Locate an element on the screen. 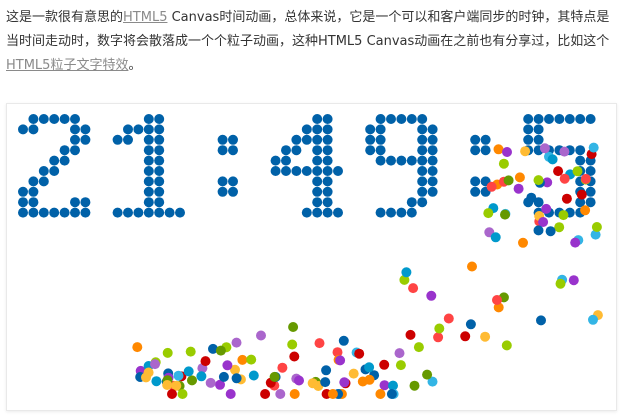 The width and height of the screenshot is (623, 416). html5-link: HTML5 is located at coordinates (145, 17).